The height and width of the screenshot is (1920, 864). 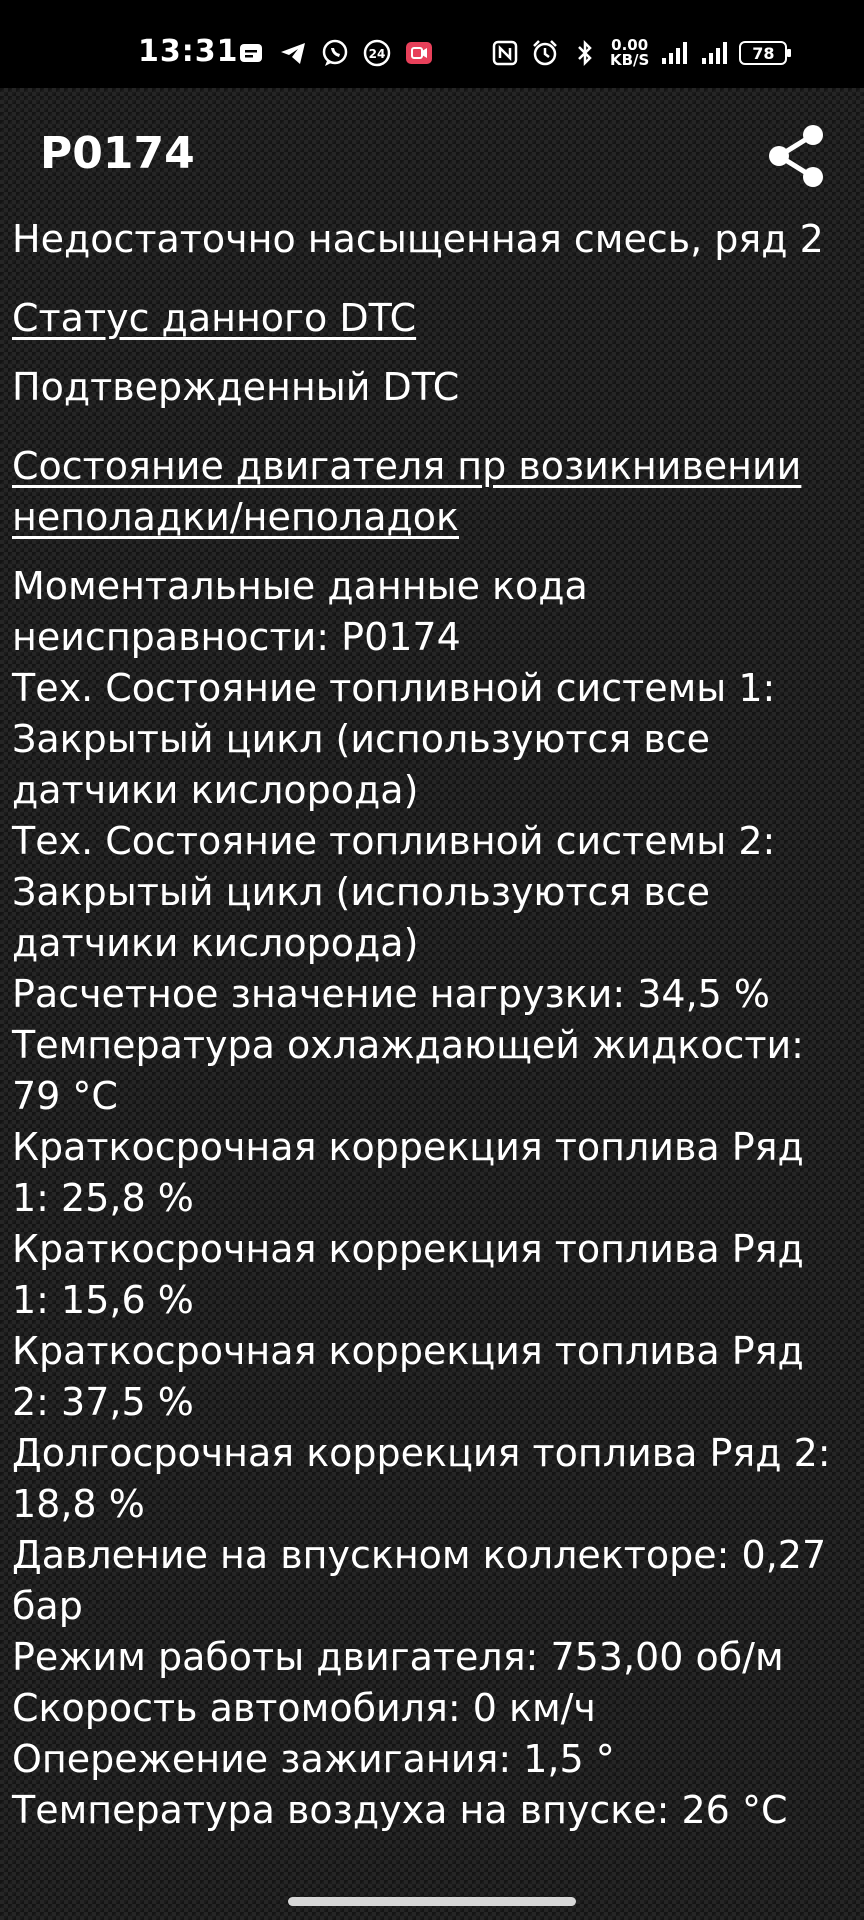 I want to click on viber-icon, so click(x=335, y=53).